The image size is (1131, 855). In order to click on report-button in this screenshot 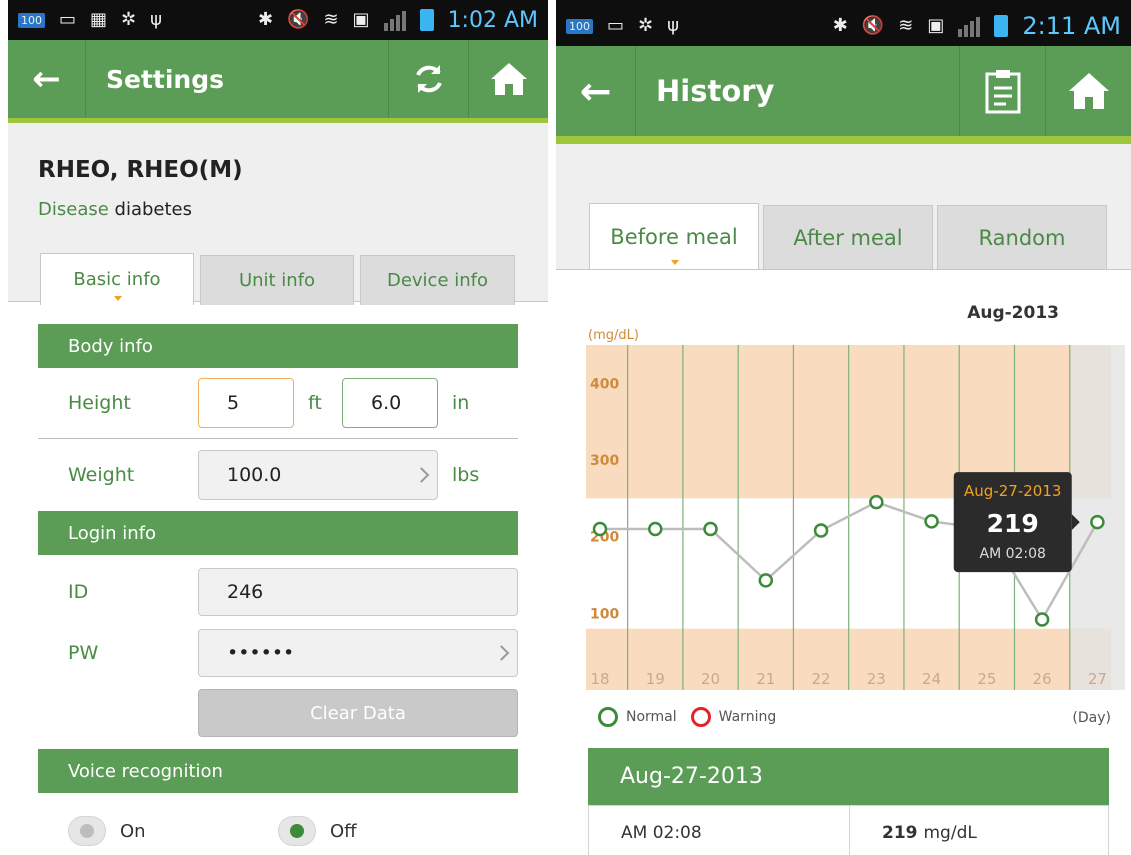, I will do `click(1002, 91)`.